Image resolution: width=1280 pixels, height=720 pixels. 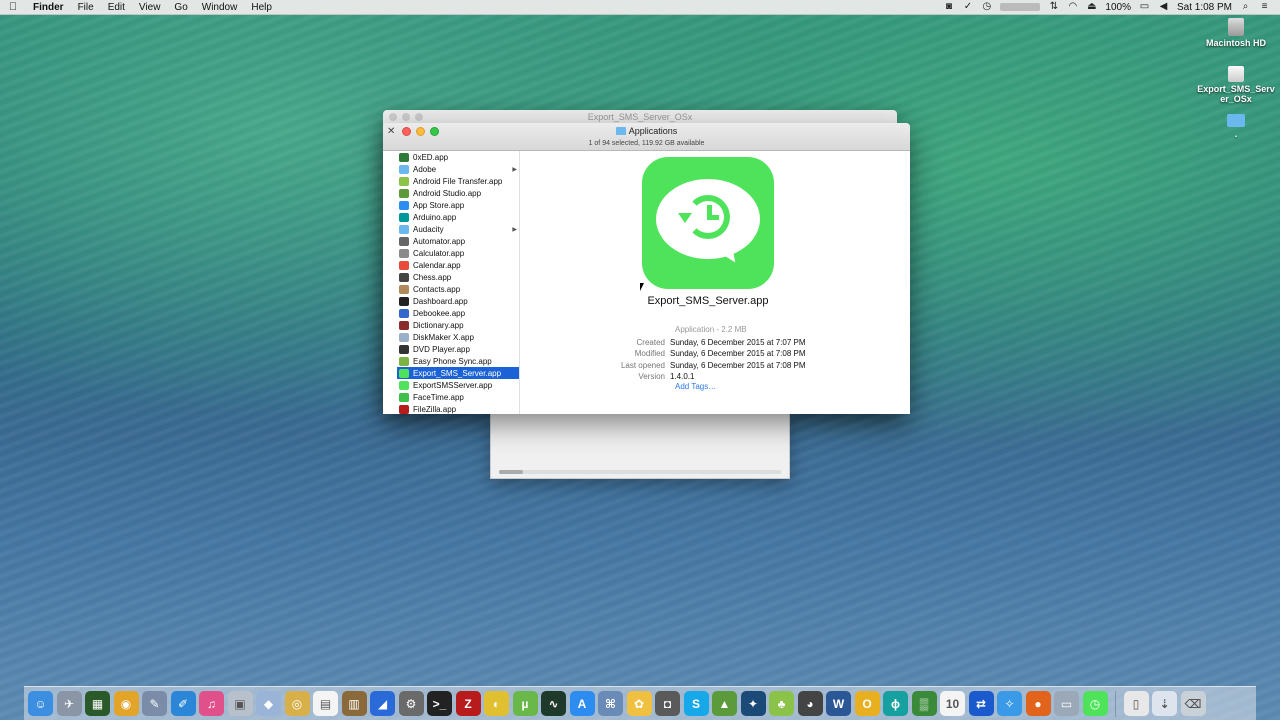 What do you see at coordinates (116, 7) in the screenshot?
I see `menu-edit: Edit` at bounding box center [116, 7].